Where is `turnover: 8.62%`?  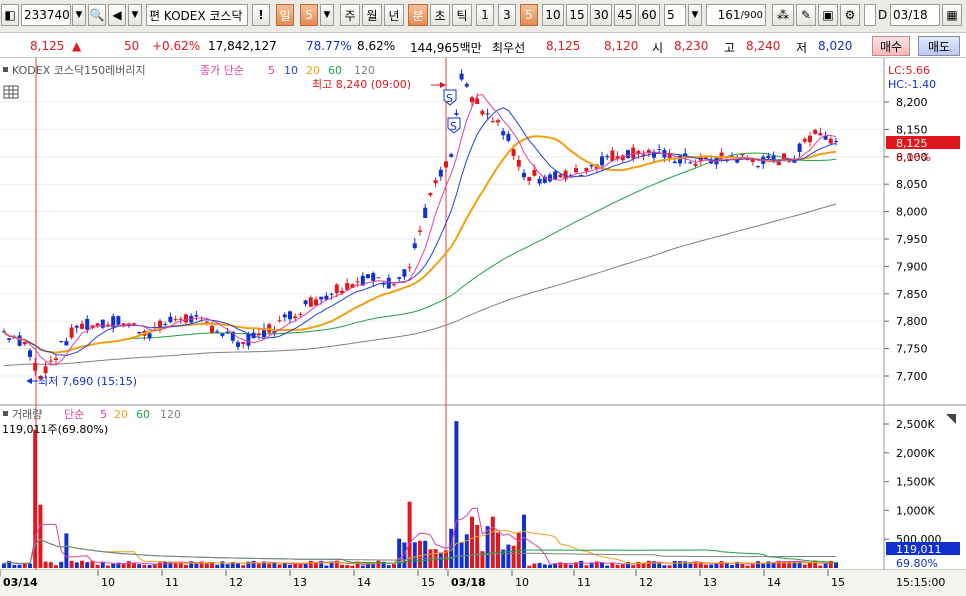 turnover: 8.62% is located at coordinates (376, 46).